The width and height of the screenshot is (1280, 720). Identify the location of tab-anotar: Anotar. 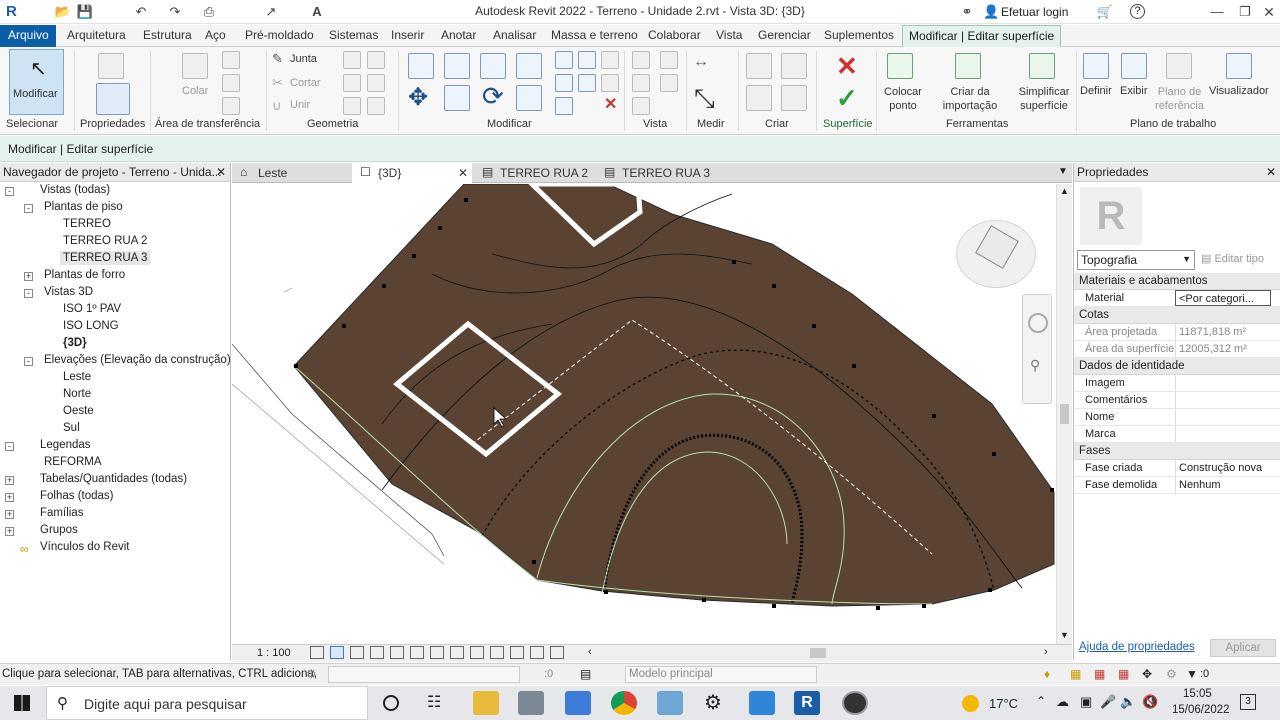
(458, 35).